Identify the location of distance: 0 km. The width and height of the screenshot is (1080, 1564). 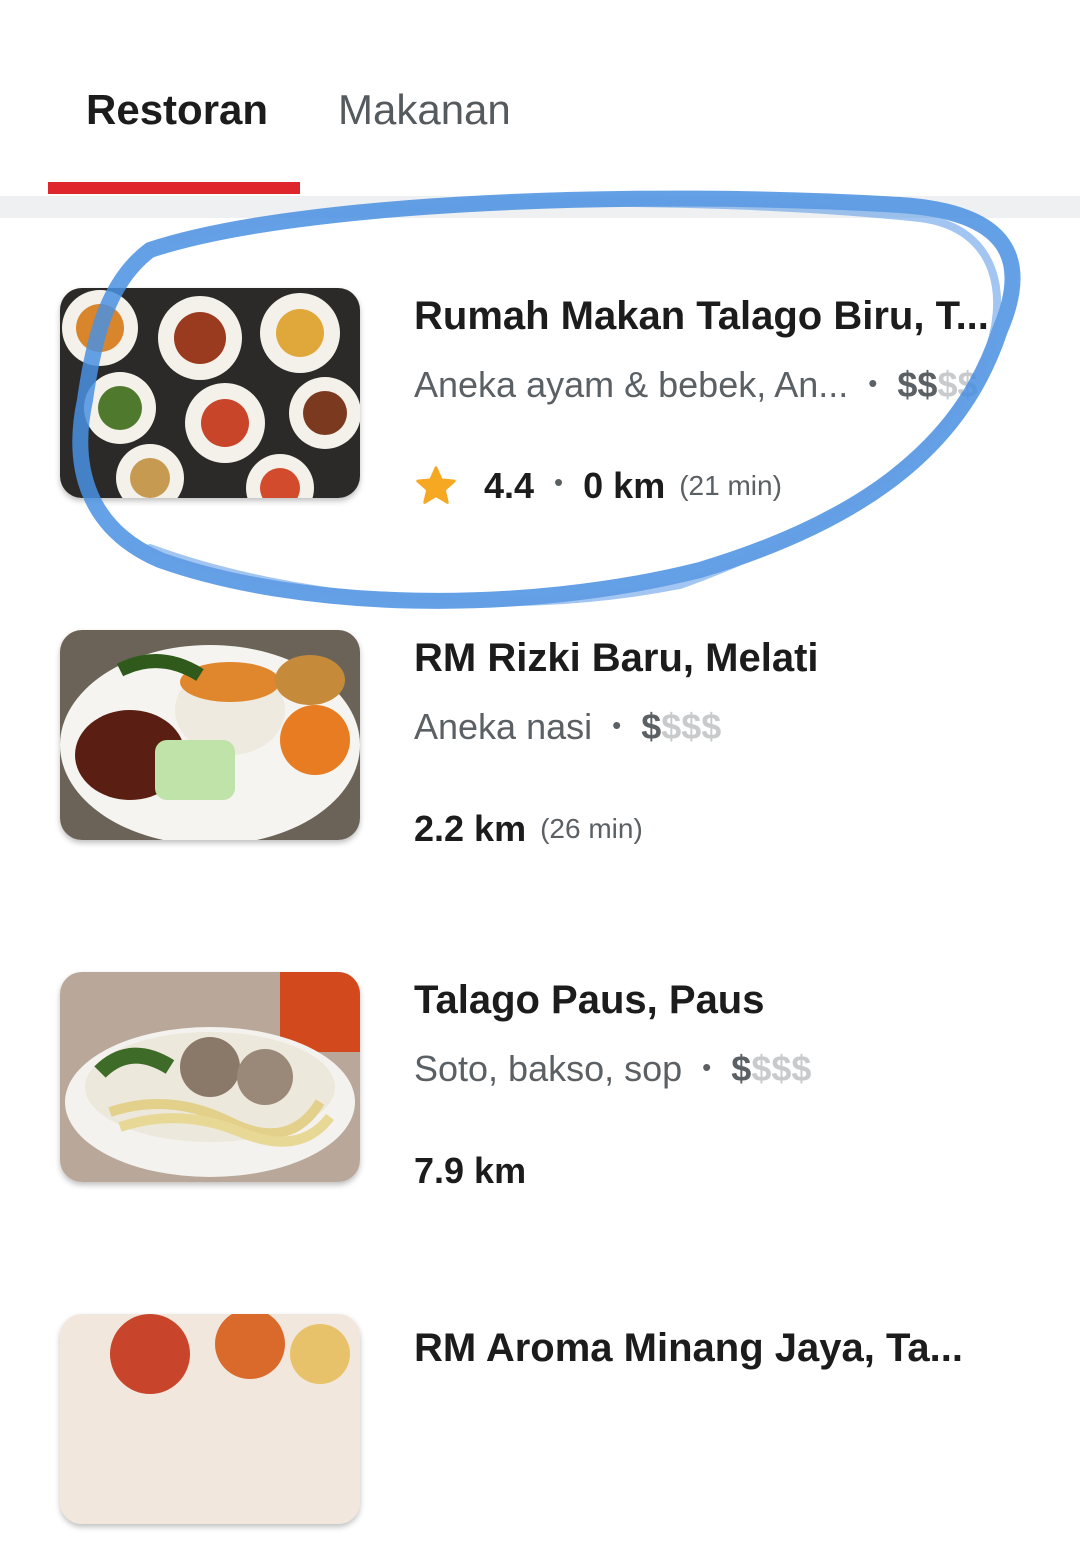
(624, 485).